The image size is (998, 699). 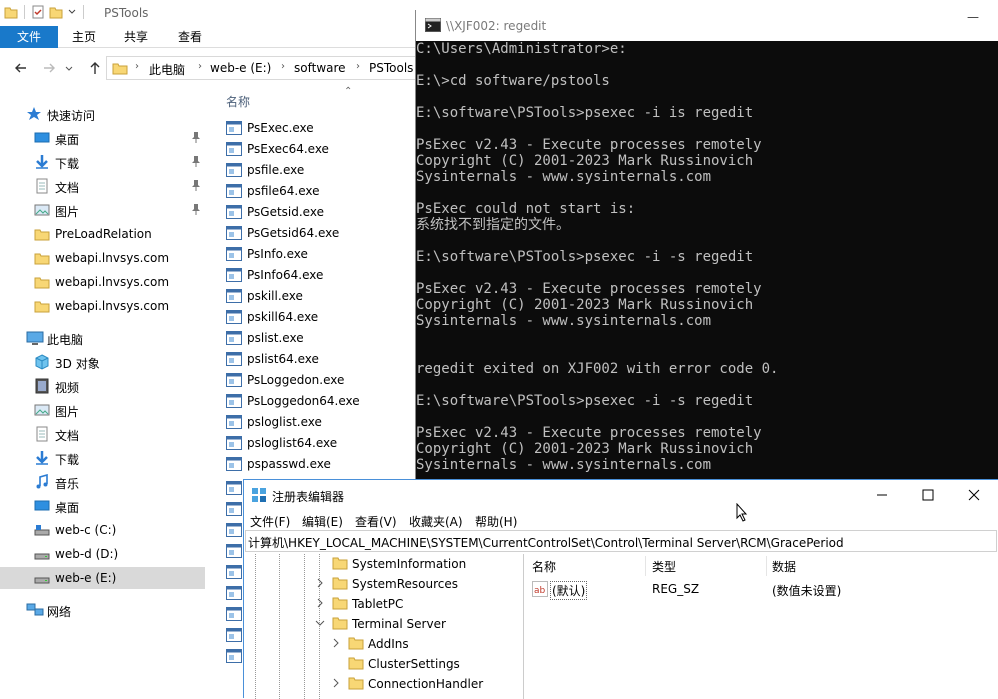 What do you see at coordinates (664, 566) in the screenshot?
I see `column-header-type: 类型` at bounding box center [664, 566].